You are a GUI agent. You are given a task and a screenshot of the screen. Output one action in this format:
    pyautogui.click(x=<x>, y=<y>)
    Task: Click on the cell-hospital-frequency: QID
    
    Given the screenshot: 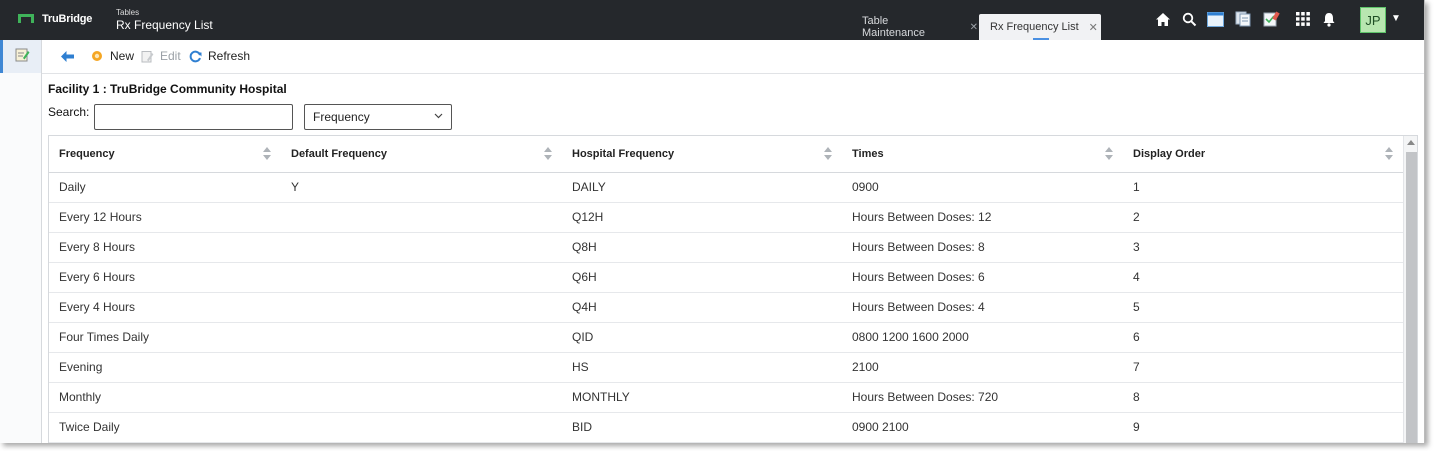 What is the action you would take?
    pyautogui.click(x=583, y=337)
    